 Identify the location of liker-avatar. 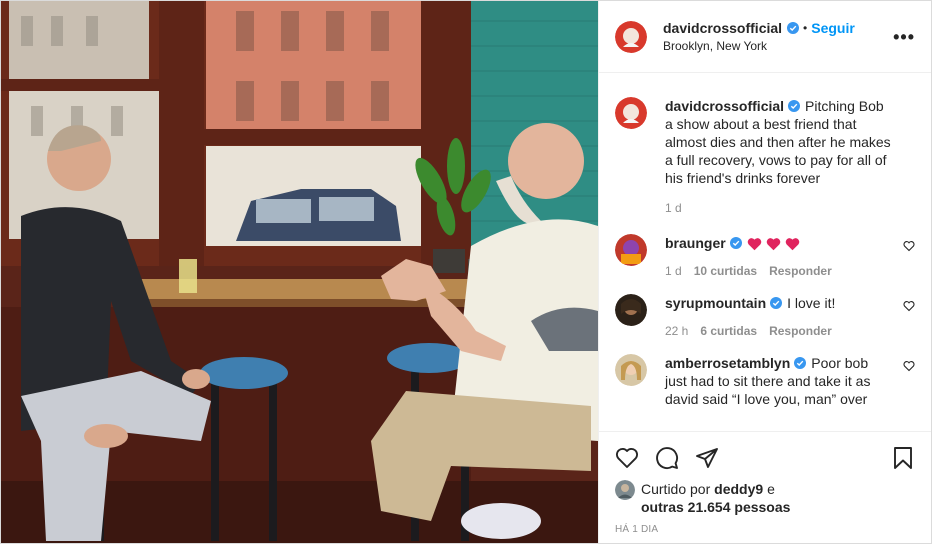
(625, 490).